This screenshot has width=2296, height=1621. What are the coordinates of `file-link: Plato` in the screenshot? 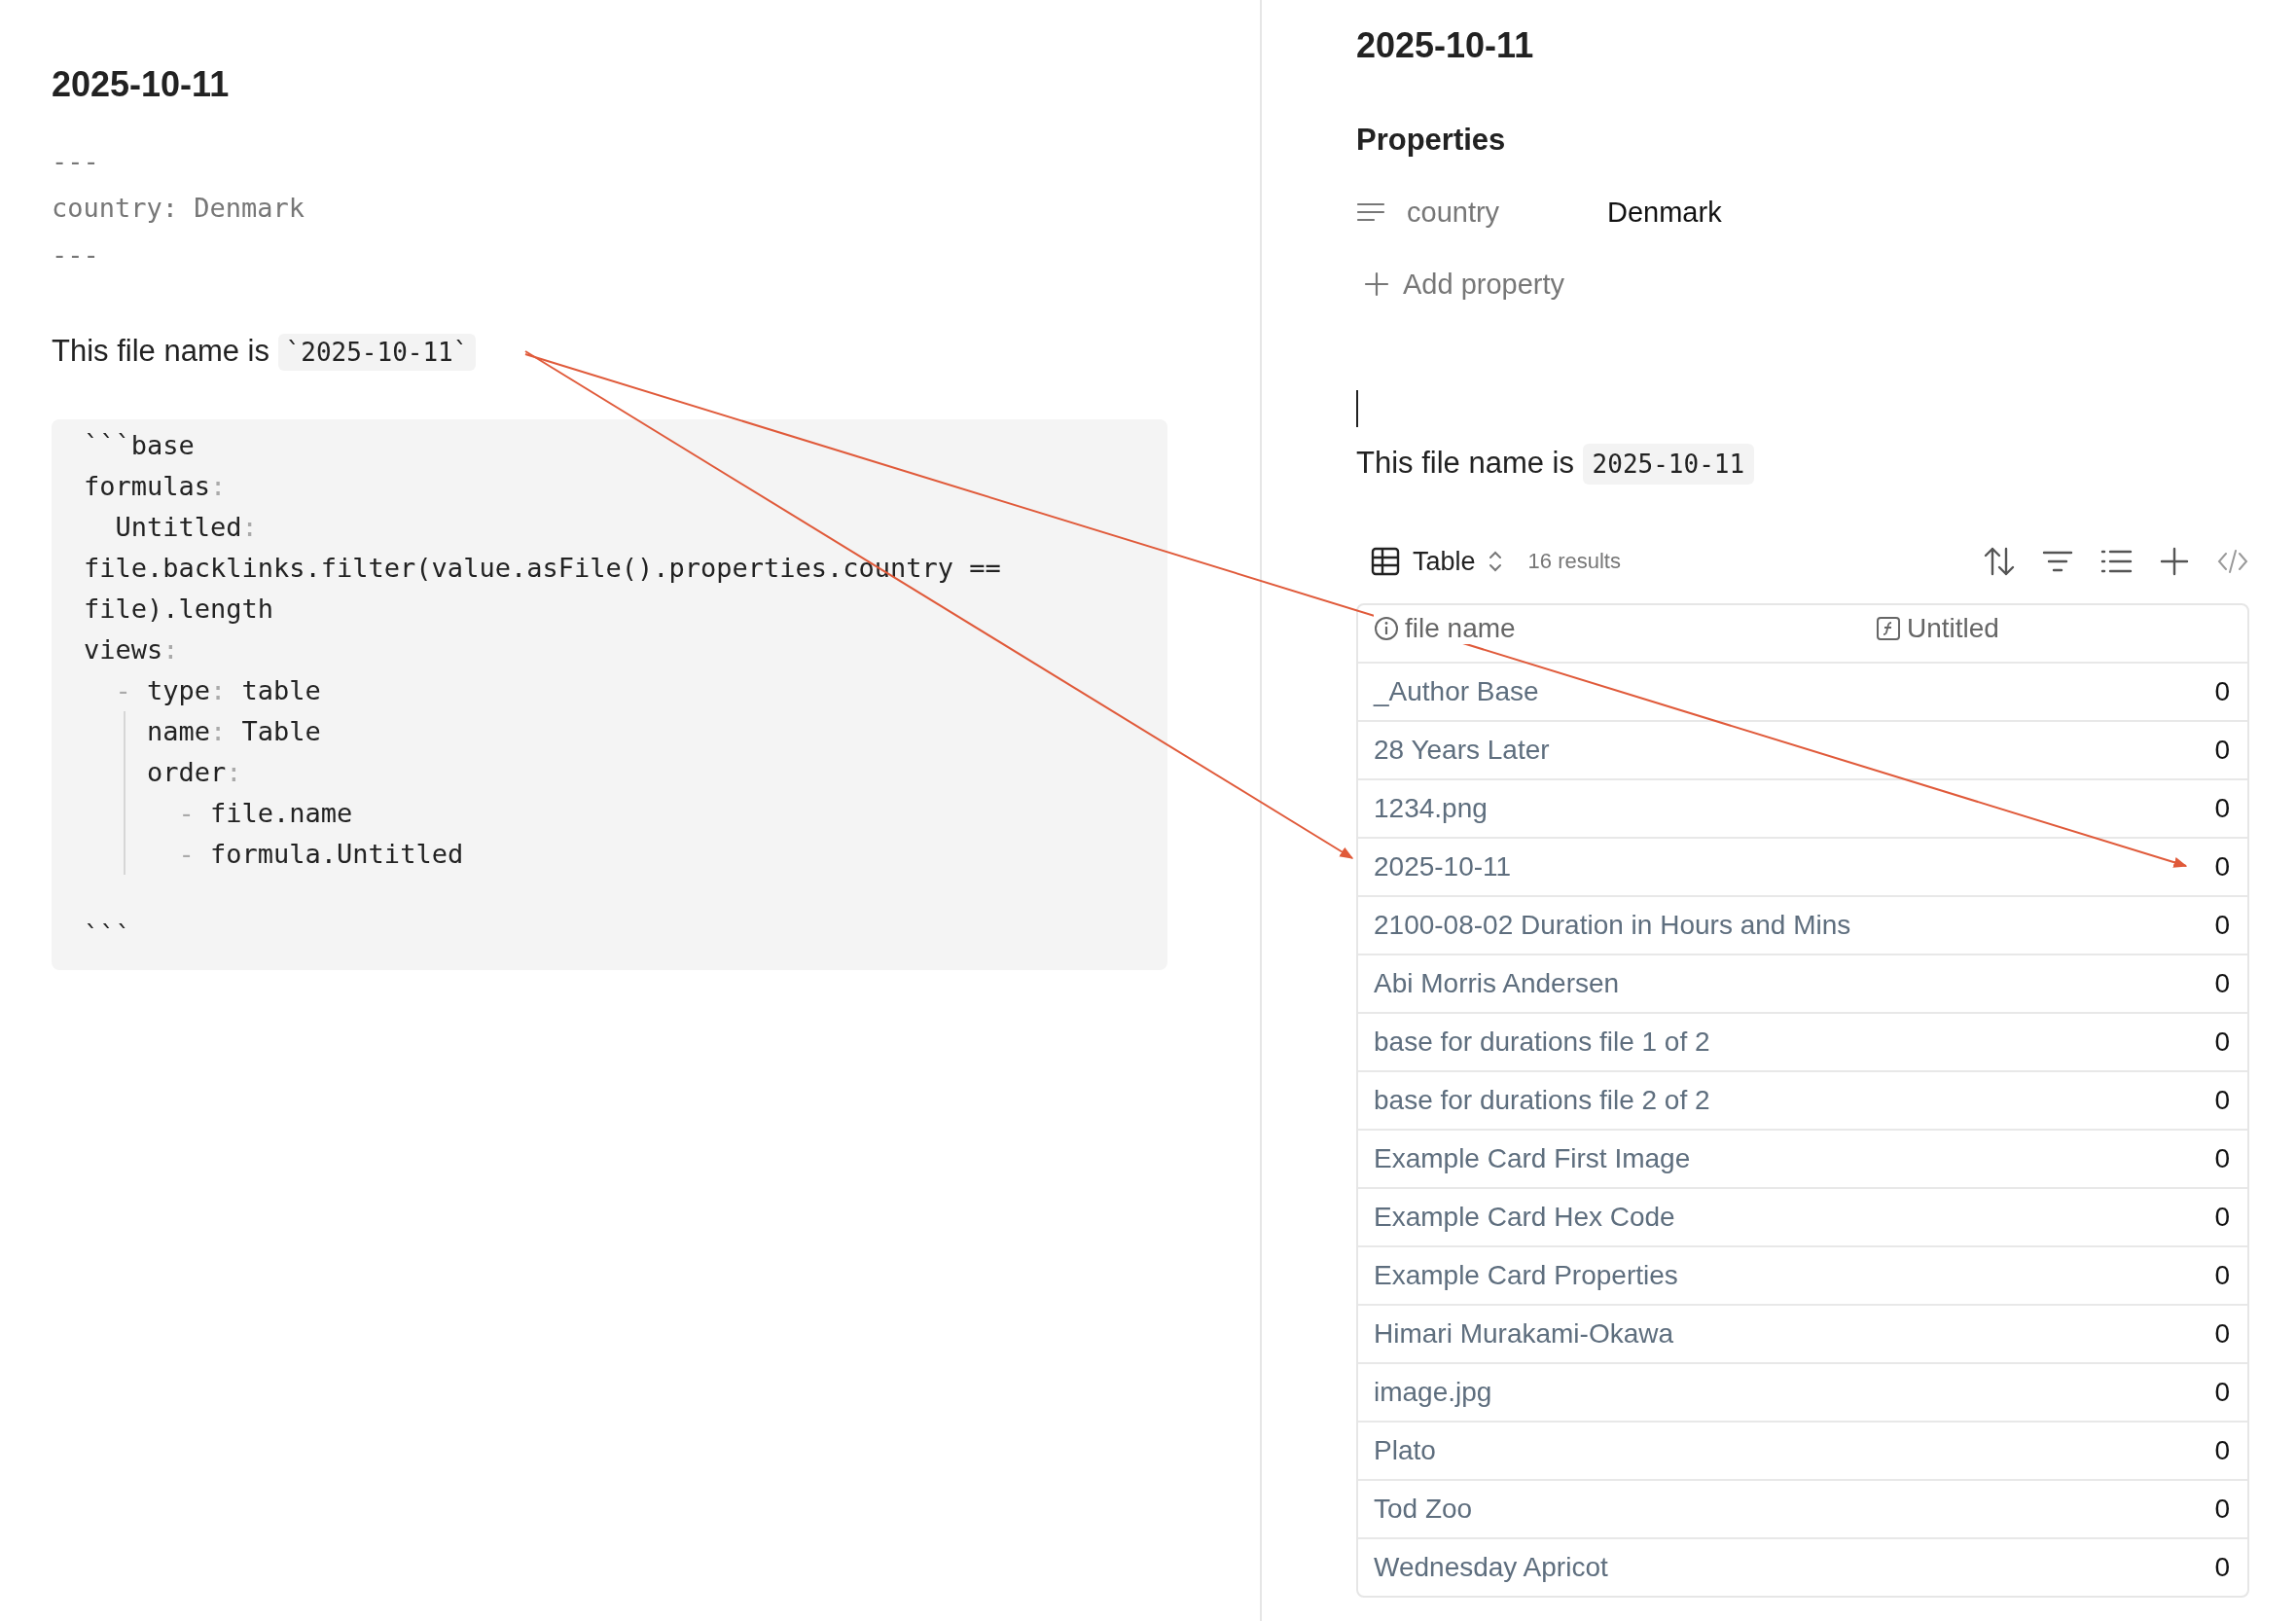 It's located at (1794, 1451).